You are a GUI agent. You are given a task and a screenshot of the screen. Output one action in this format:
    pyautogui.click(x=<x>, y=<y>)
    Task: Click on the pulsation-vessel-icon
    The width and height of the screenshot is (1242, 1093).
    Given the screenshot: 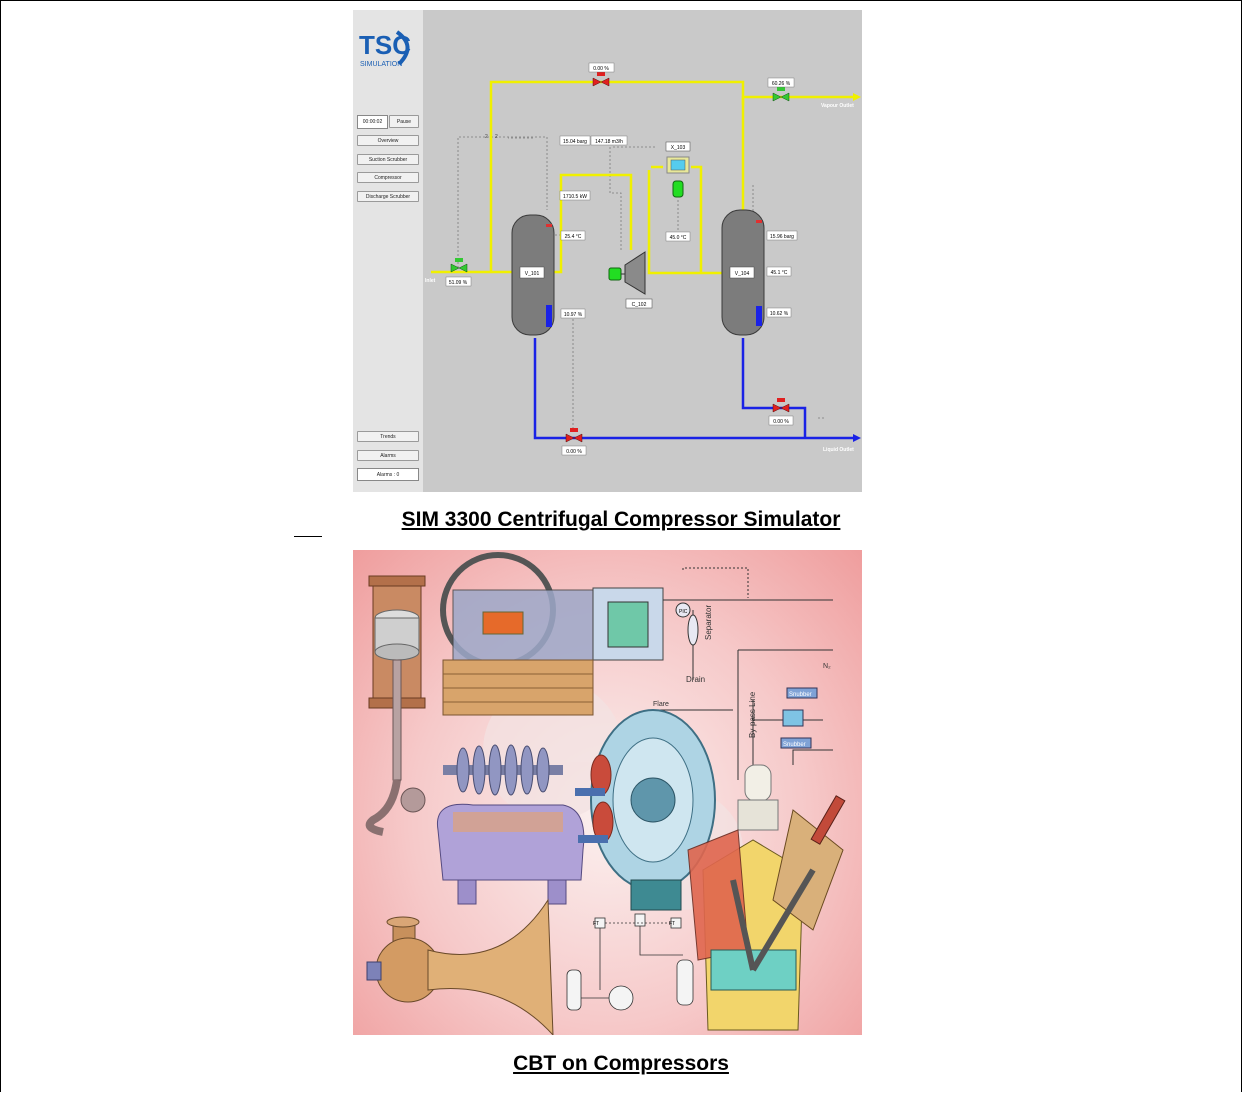 What is the action you would take?
    pyautogui.click(x=793, y=718)
    